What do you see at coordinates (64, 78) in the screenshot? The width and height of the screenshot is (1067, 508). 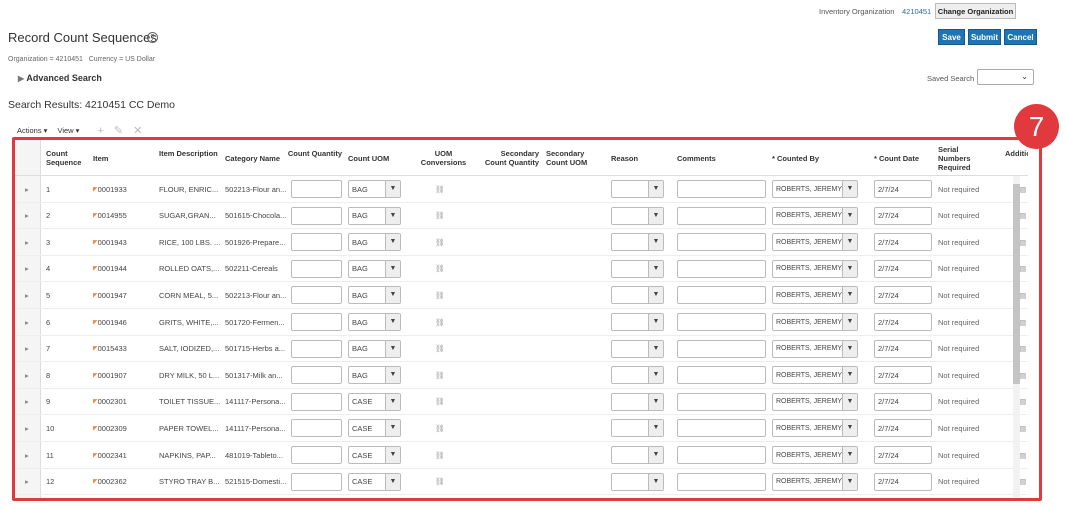 I see `advanced-search-label: Advanced Search` at bounding box center [64, 78].